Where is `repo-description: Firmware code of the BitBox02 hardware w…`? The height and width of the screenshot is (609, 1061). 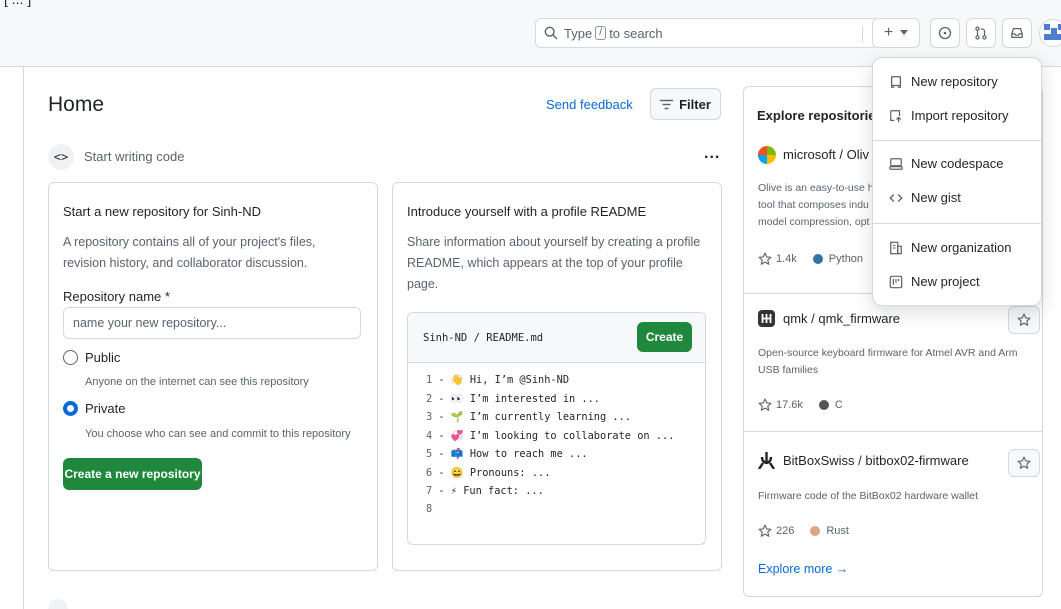 repo-description: Firmware code of the BitBox02 hardware w… is located at coordinates (868, 496).